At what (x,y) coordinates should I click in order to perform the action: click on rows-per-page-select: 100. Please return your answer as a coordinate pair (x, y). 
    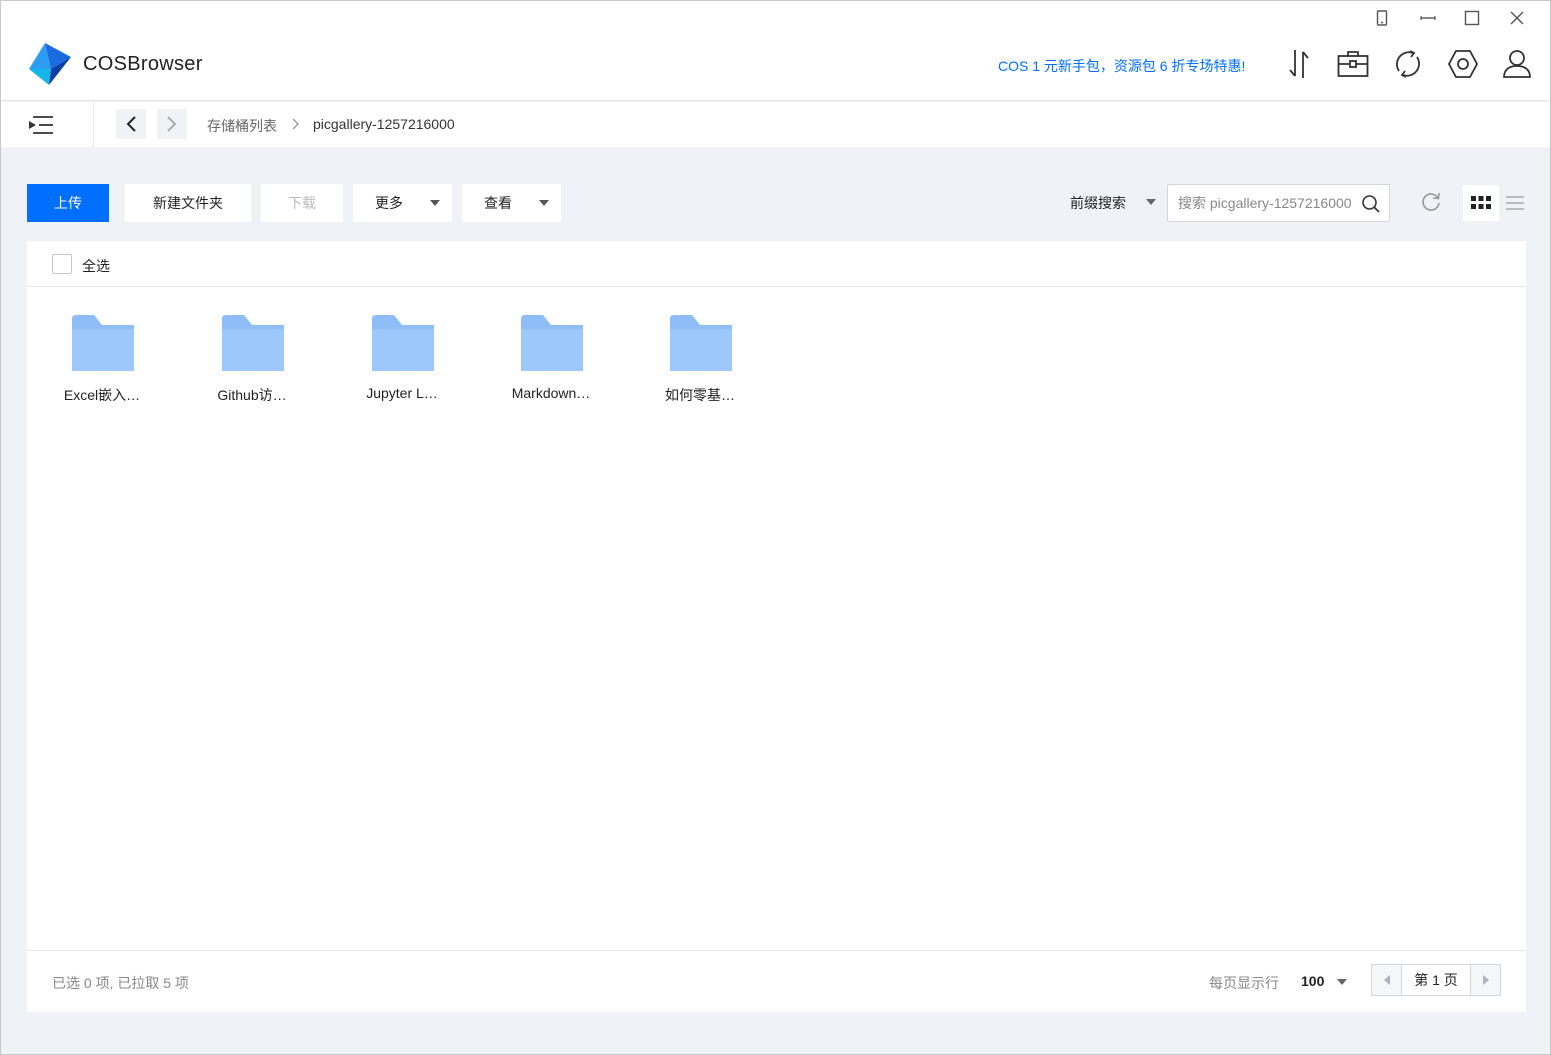
    Looking at the image, I should click on (1312, 981).